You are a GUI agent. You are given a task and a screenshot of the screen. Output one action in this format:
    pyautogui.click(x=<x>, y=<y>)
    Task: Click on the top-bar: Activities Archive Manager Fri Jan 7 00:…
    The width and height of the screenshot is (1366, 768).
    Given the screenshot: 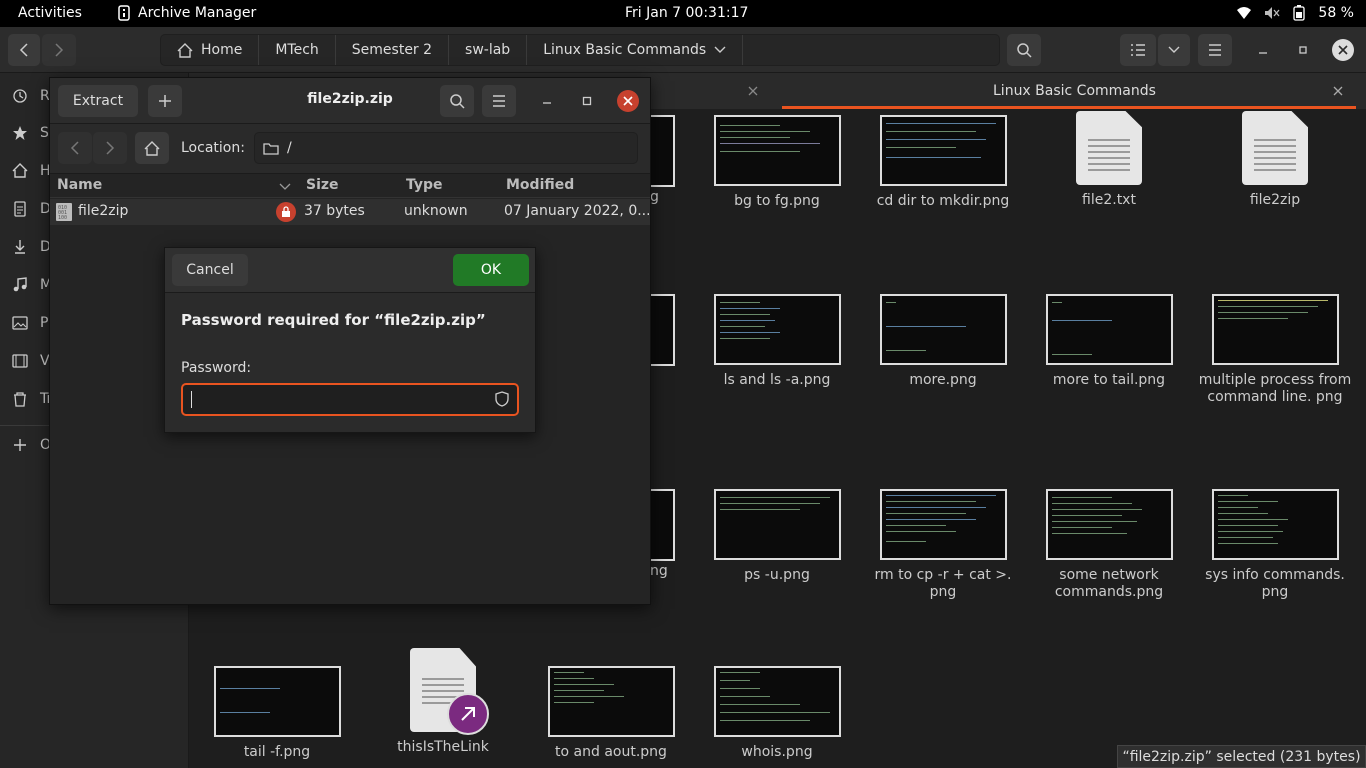 What is the action you would take?
    pyautogui.click(x=683, y=13)
    